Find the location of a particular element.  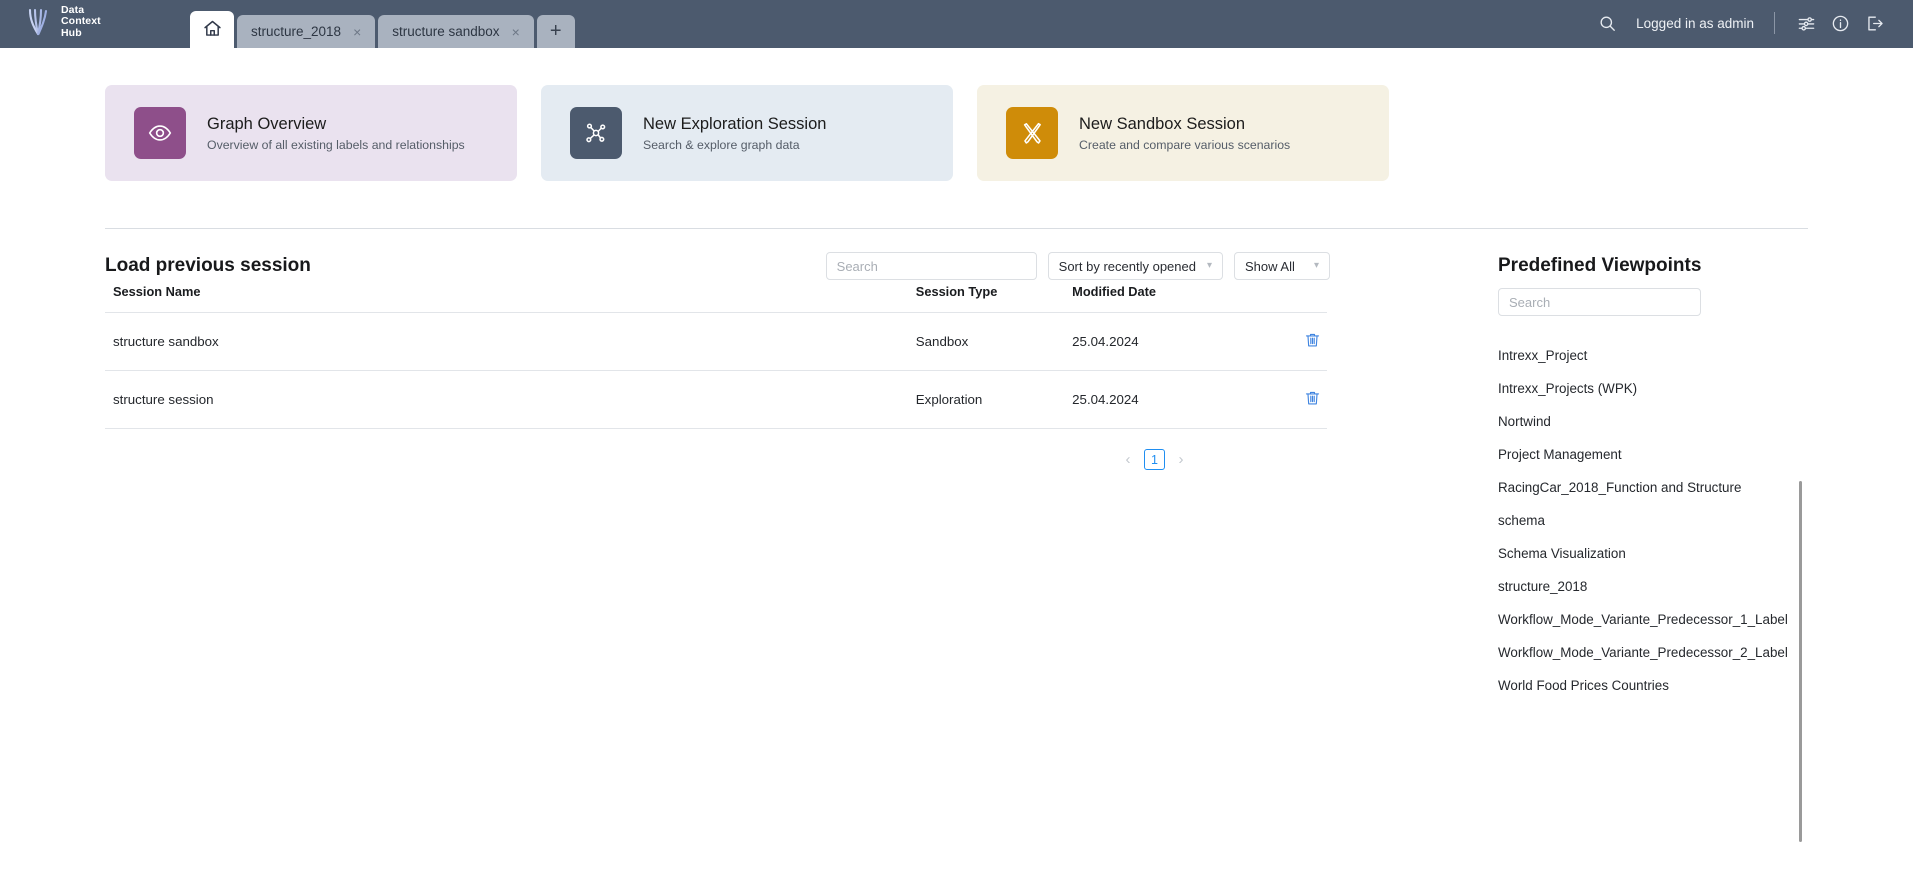

tab-structure-sandbox: structure sandbox × is located at coordinates (456, 31).